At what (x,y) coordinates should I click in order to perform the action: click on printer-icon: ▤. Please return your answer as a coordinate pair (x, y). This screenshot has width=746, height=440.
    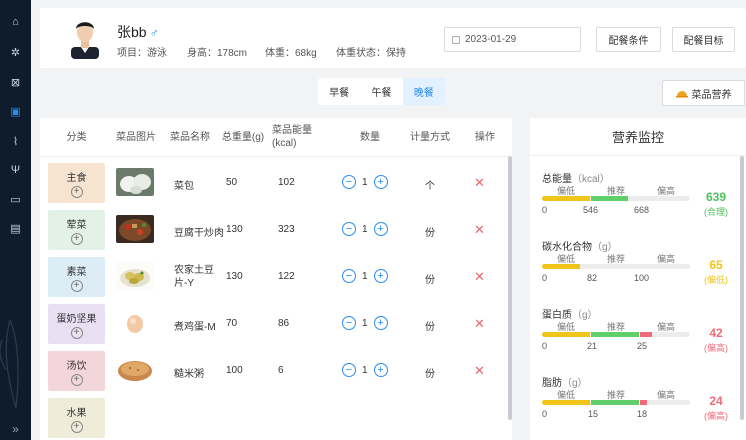
    Looking at the image, I should click on (15, 228).